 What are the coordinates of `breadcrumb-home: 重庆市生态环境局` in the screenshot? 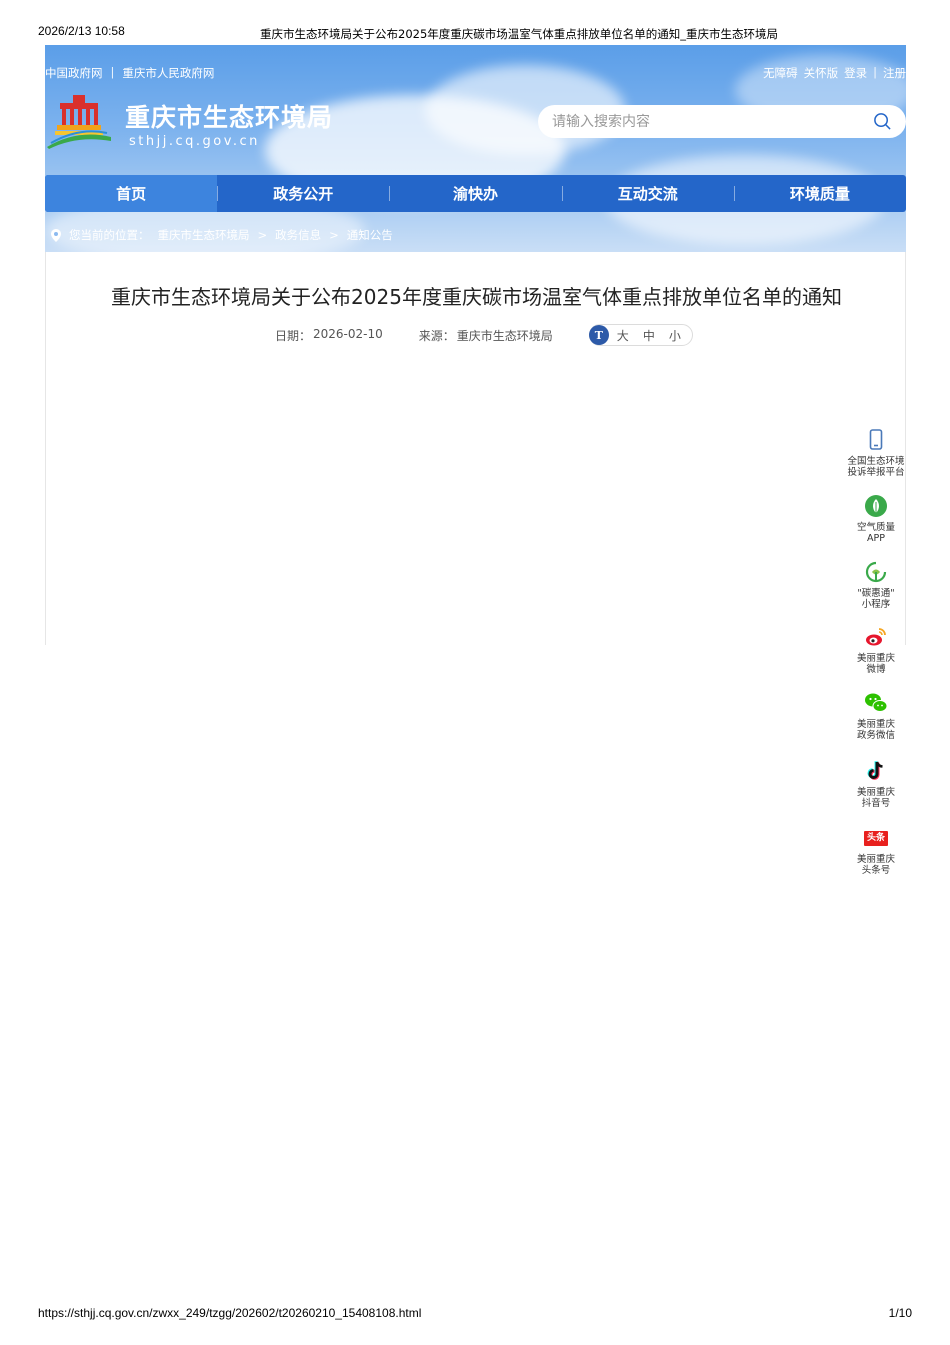 It's located at (204, 235).